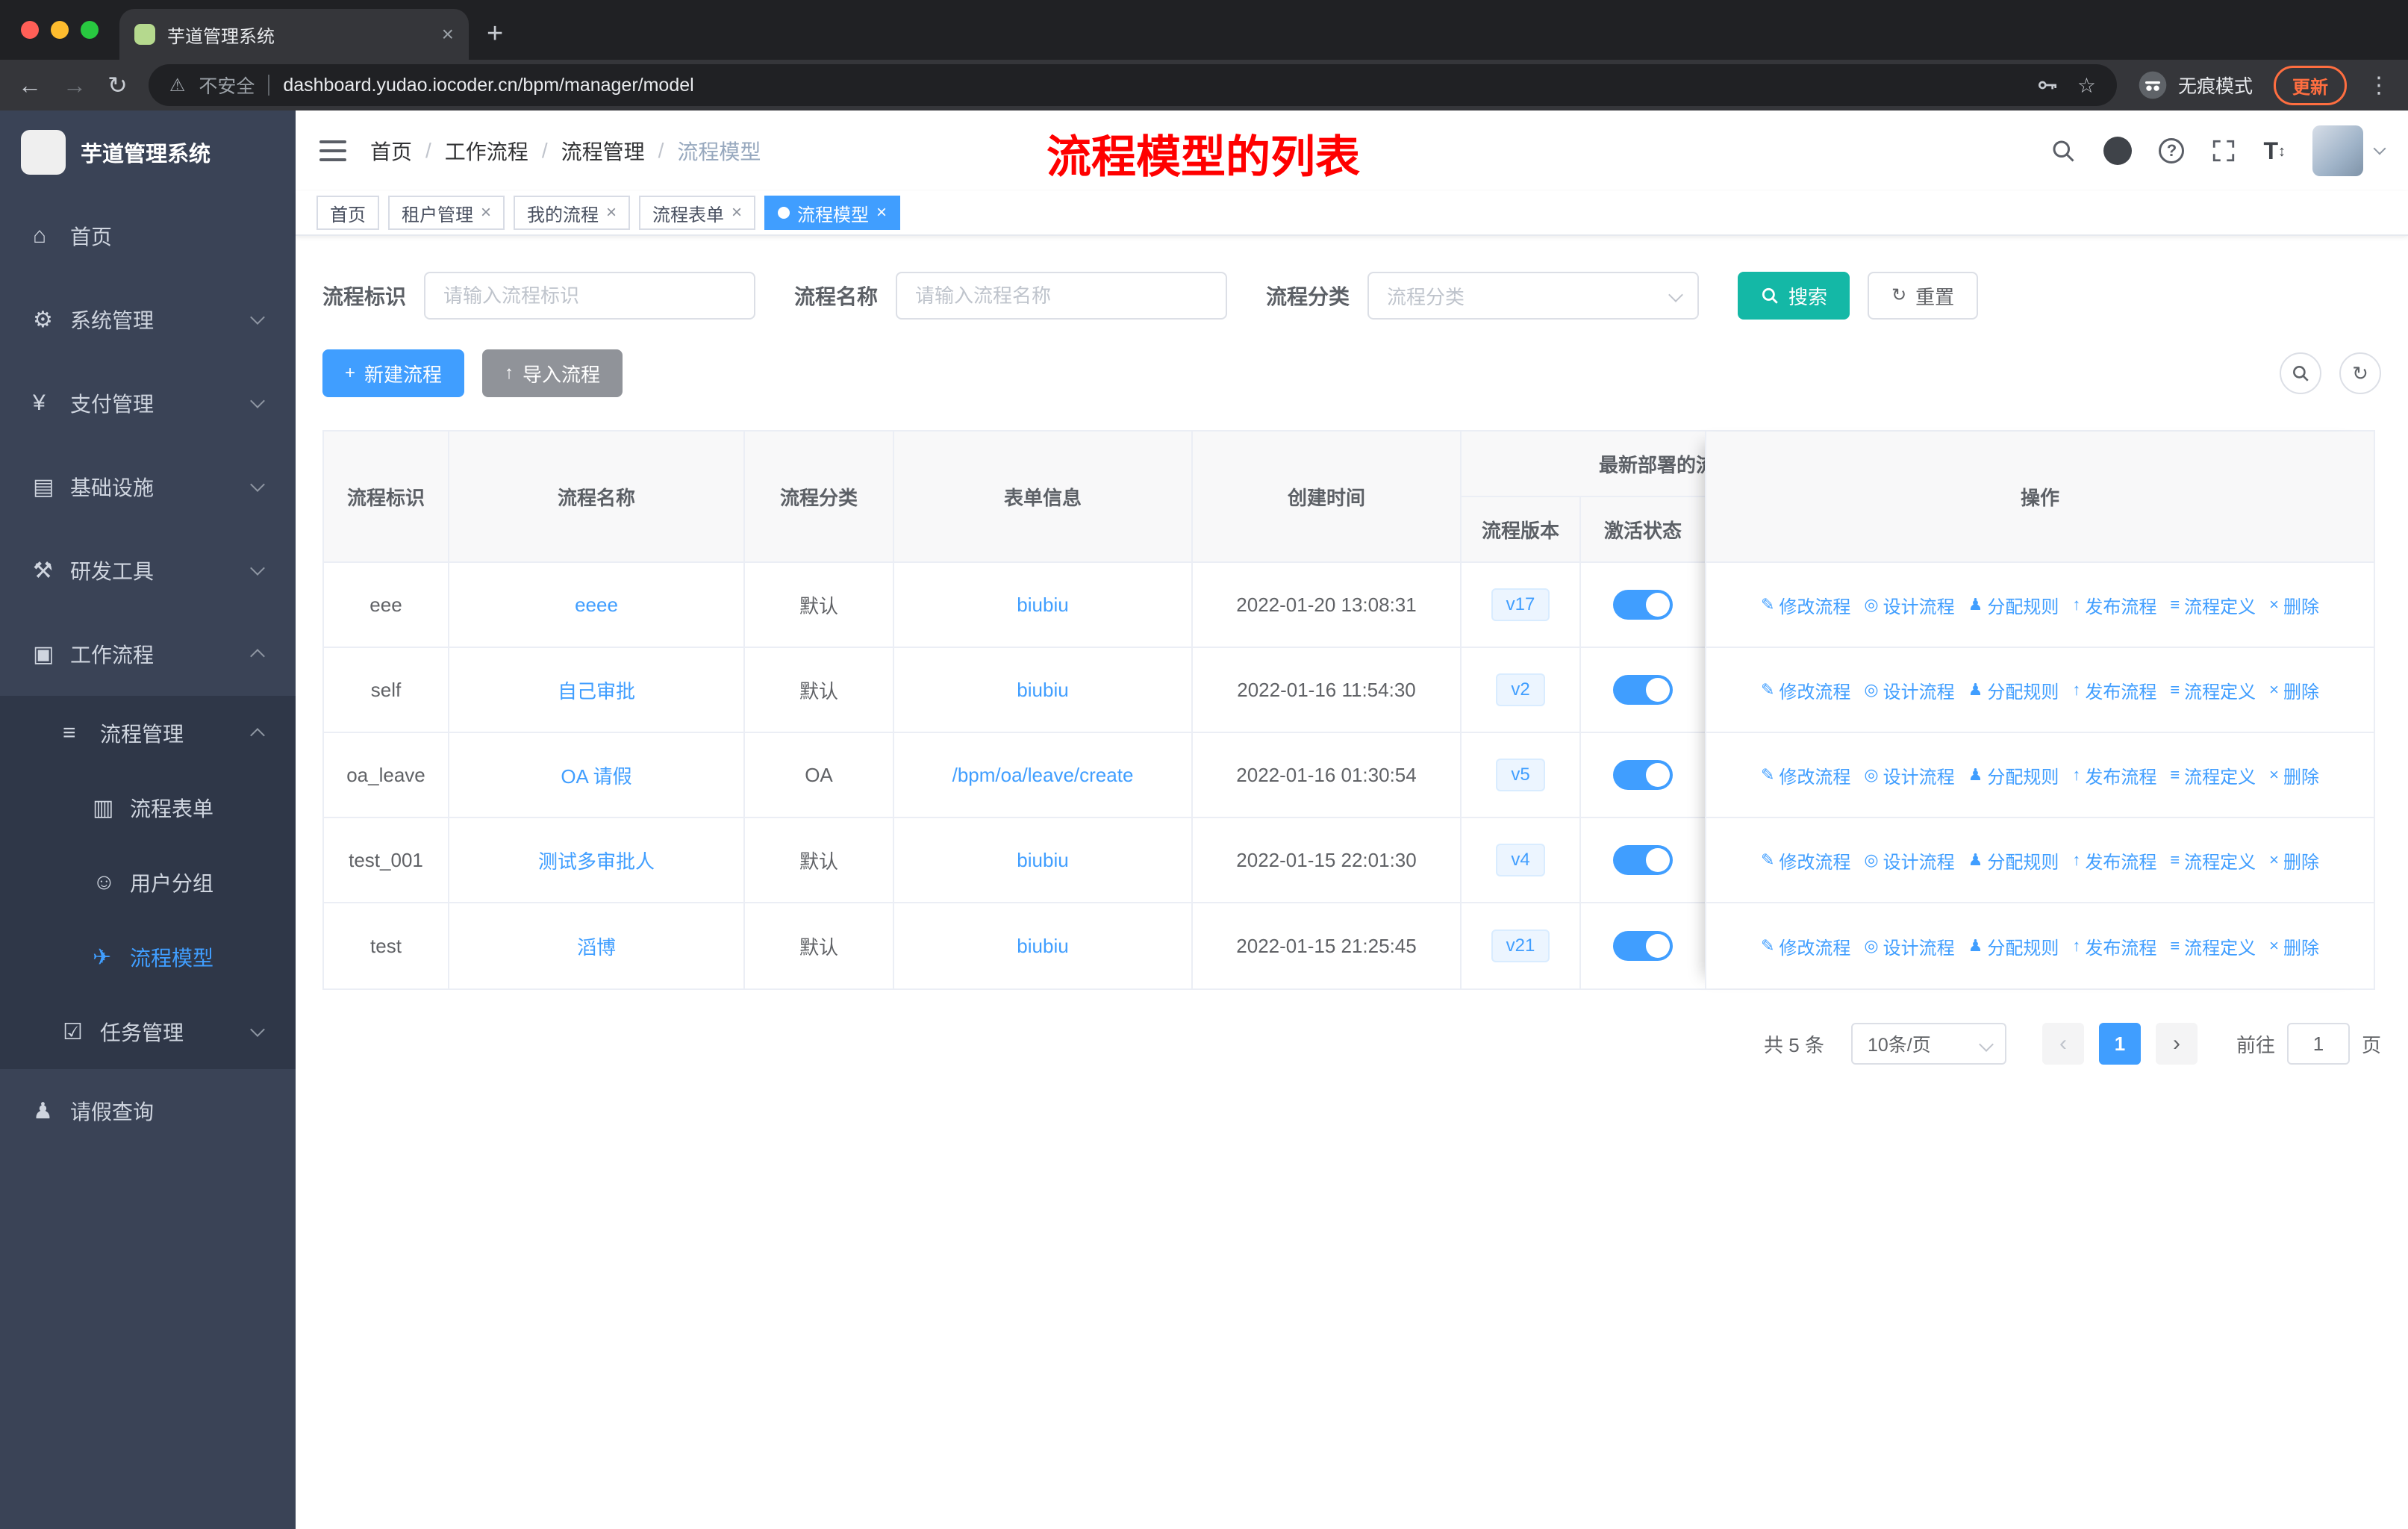 This screenshot has height=1529, width=2408. I want to click on model-name-link: 自己审批, so click(596, 690).